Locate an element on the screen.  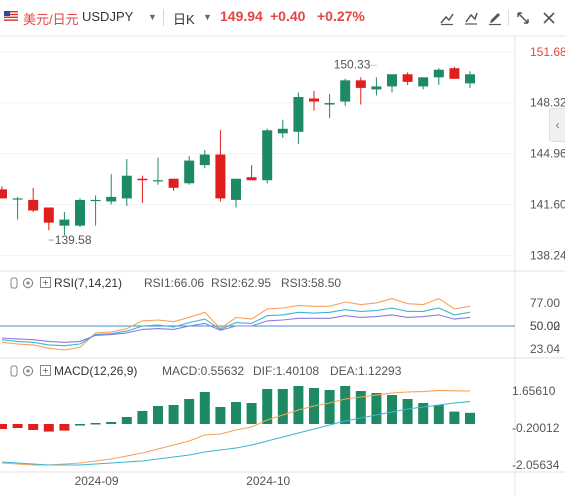
macd-dif-line is located at coordinates (236, 427).